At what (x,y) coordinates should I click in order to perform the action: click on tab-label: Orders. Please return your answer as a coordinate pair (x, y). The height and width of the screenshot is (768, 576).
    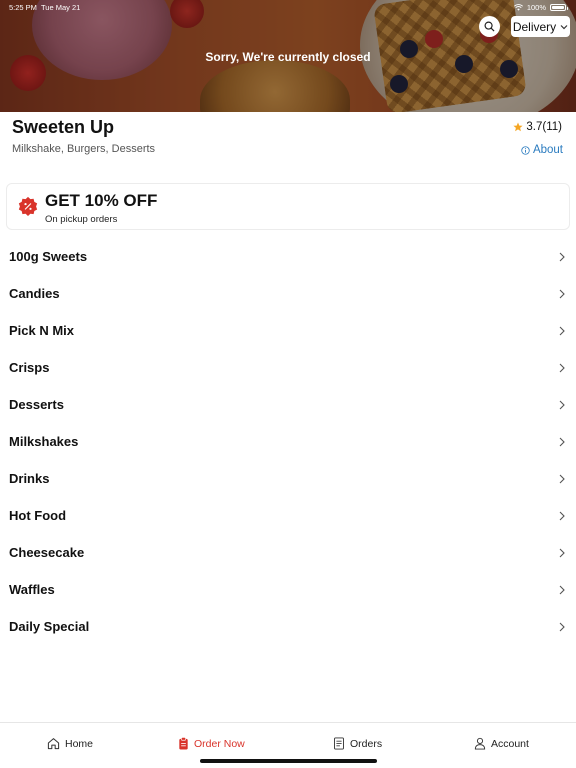
    Looking at the image, I should click on (366, 743).